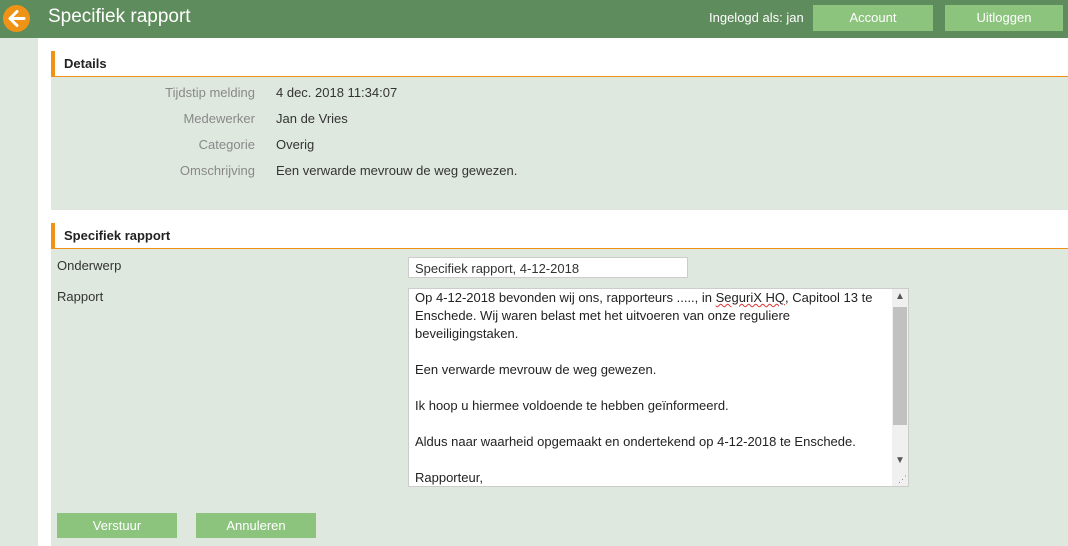 The width and height of the screenshot is (1068, 546). What do you see at coordinates (829, 297) in the screenshot?
I see `report-line1-post: , Capitool 13 te` at bounding box center [829, 297].